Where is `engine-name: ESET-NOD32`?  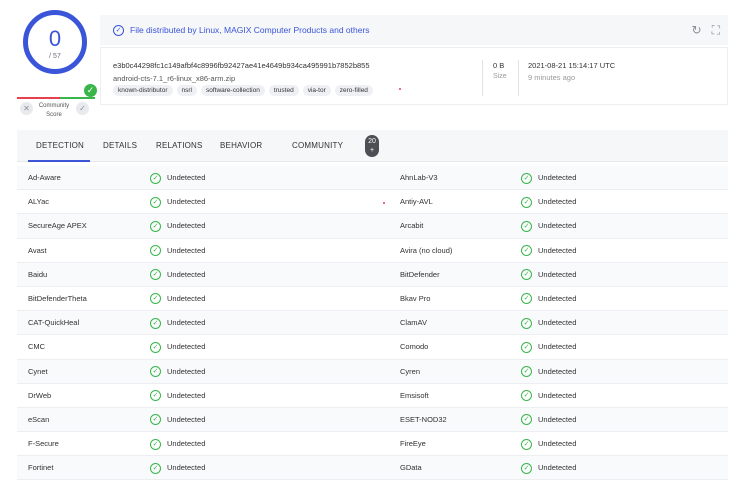
engine-name: ESET-NOD32 is located at coordinates (423, 419).